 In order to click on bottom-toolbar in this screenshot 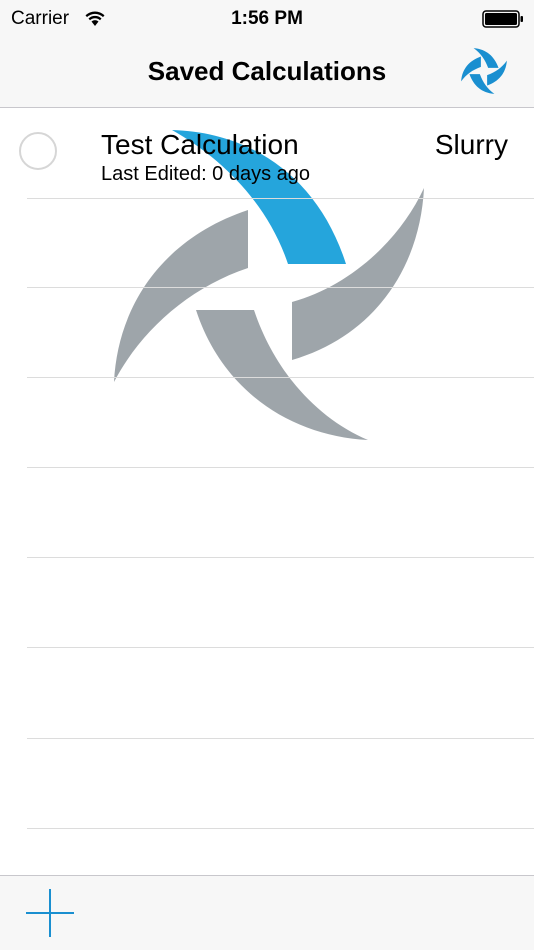, I will do `click(267, 912)`.